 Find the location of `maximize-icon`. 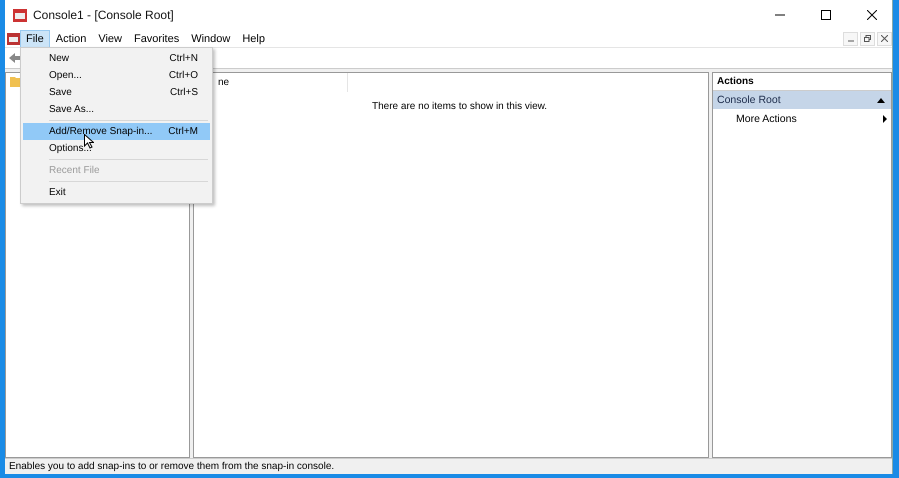

maximize-icon is located at coordinates (826, 15).